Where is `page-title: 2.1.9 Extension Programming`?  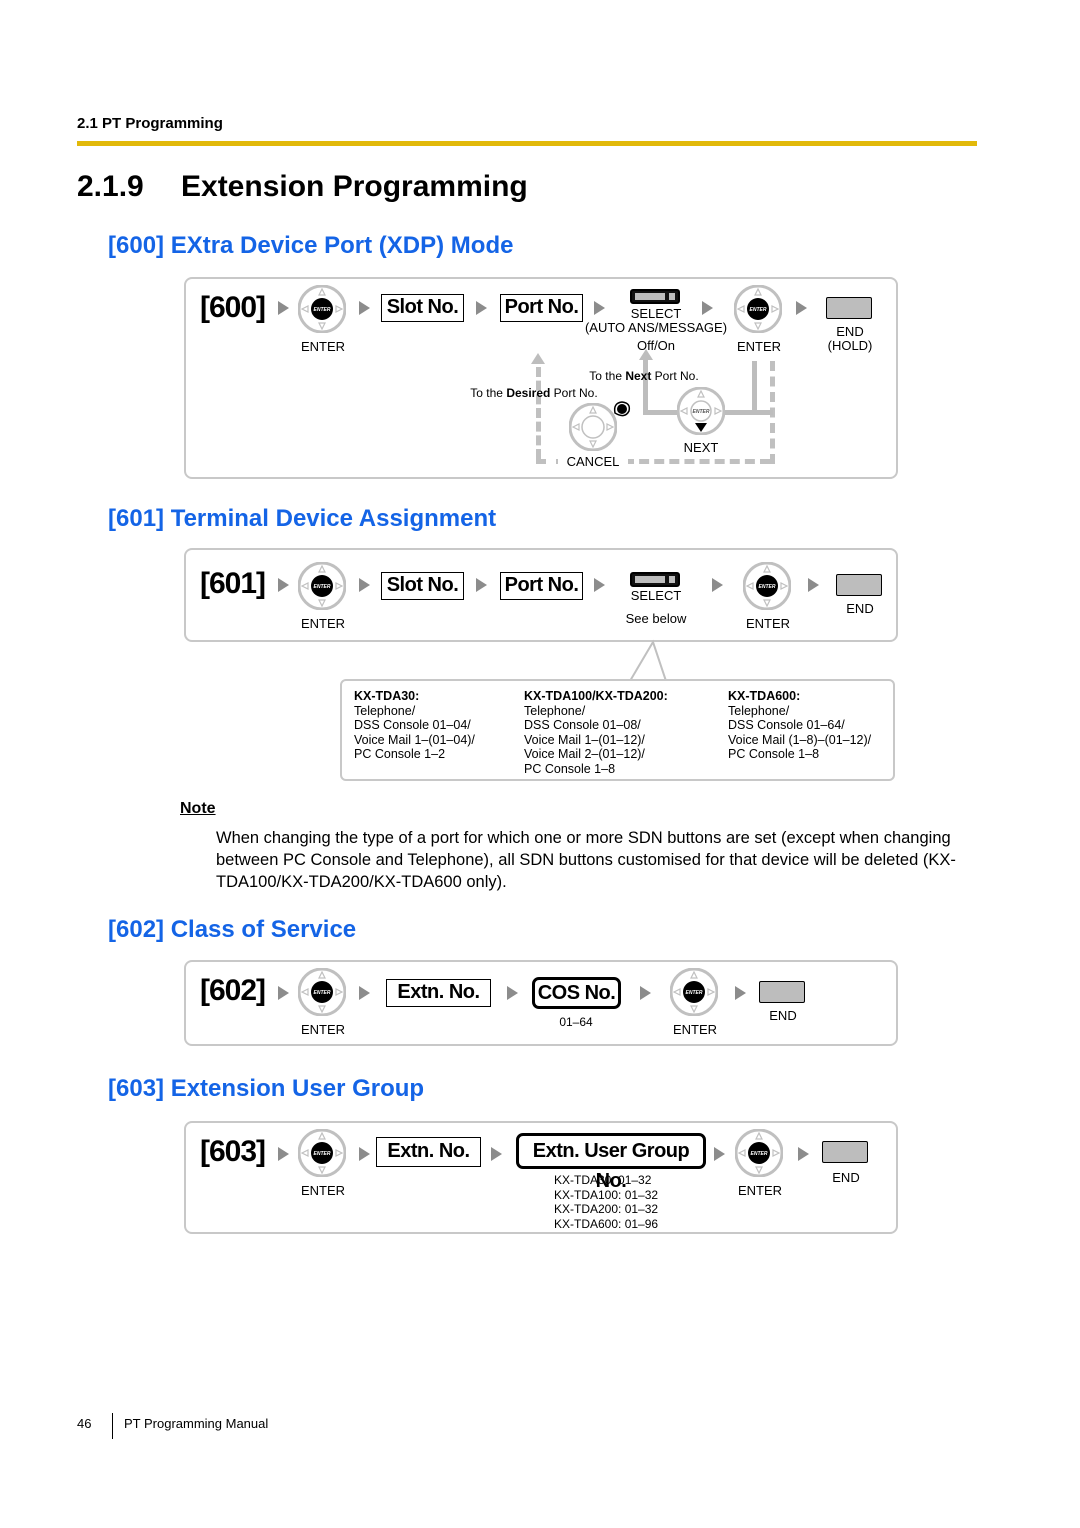 page-title: 2.1.9 Extension Programming is located at coordinates (302, 187).